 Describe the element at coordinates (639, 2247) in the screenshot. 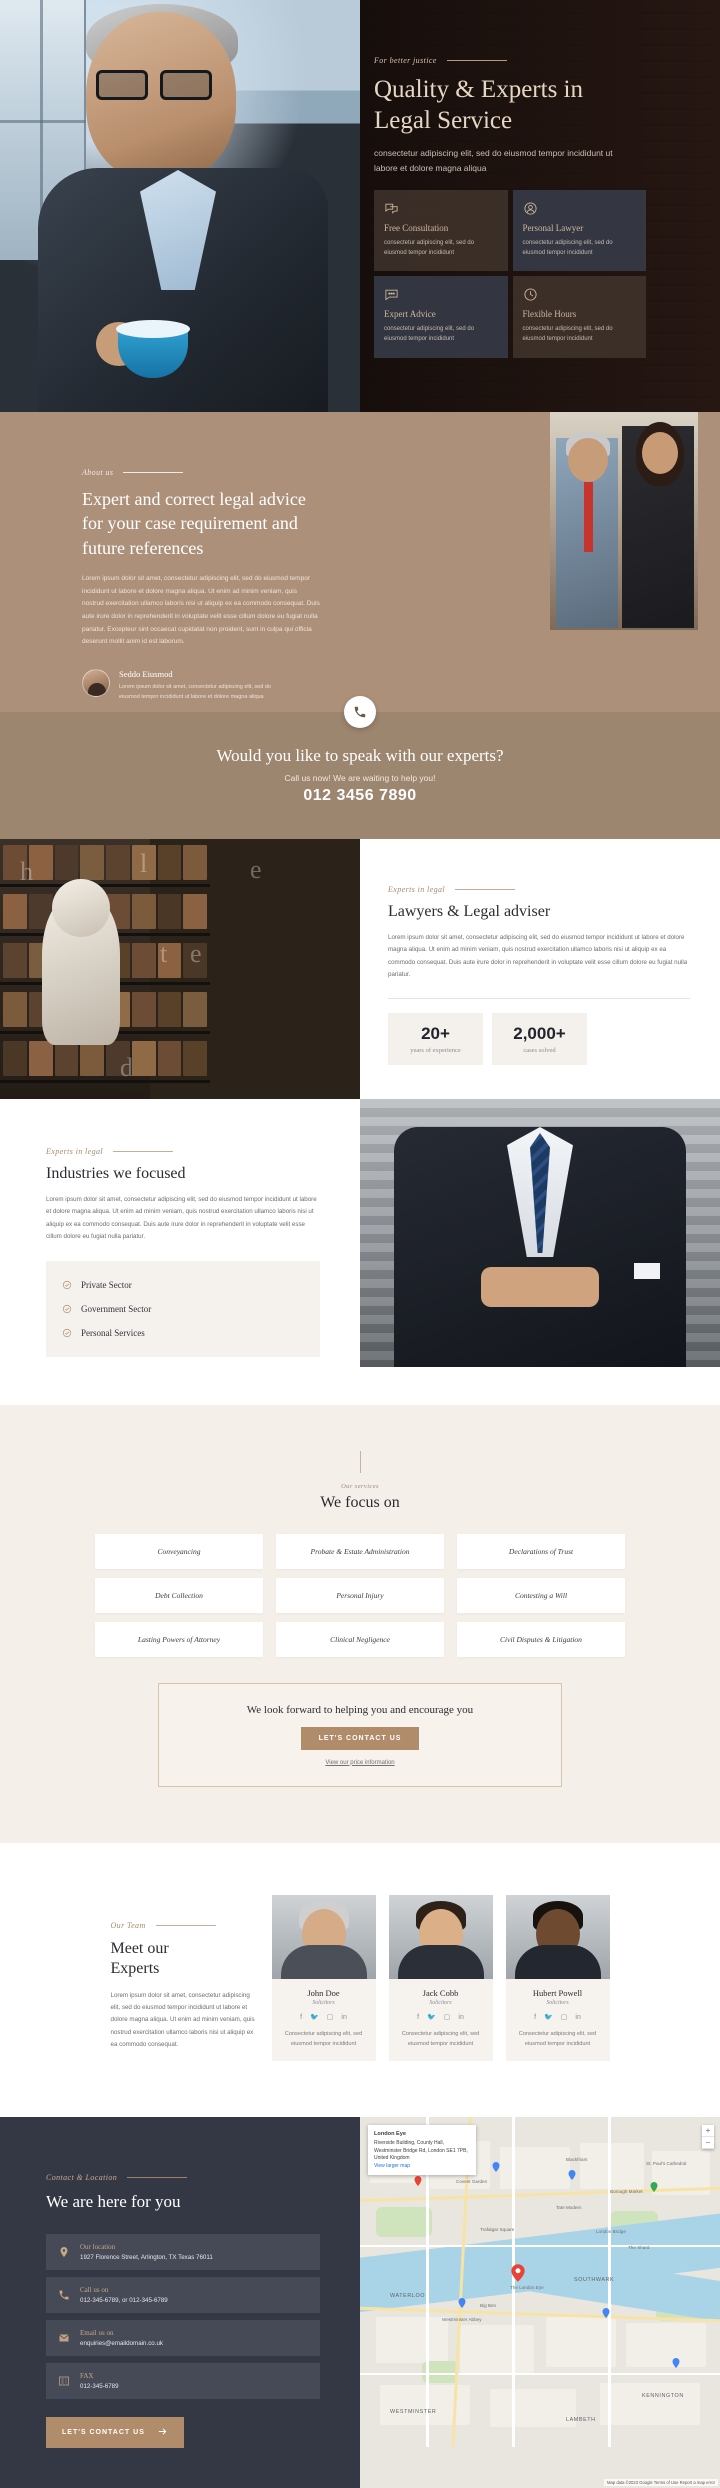

I see `map-label: The Shard` at that location.